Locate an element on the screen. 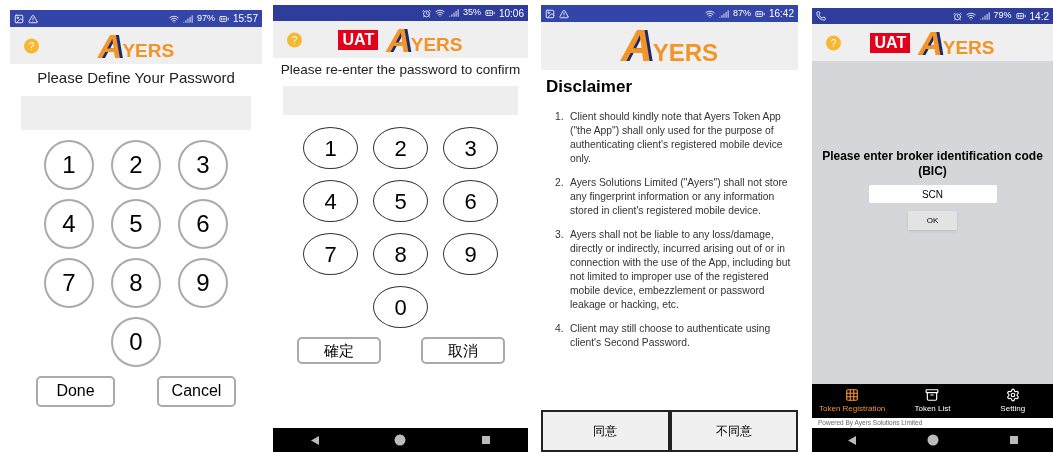 This screenshot has height=452, width=1053. item-number: 4. is located at coordinates (560, 328).